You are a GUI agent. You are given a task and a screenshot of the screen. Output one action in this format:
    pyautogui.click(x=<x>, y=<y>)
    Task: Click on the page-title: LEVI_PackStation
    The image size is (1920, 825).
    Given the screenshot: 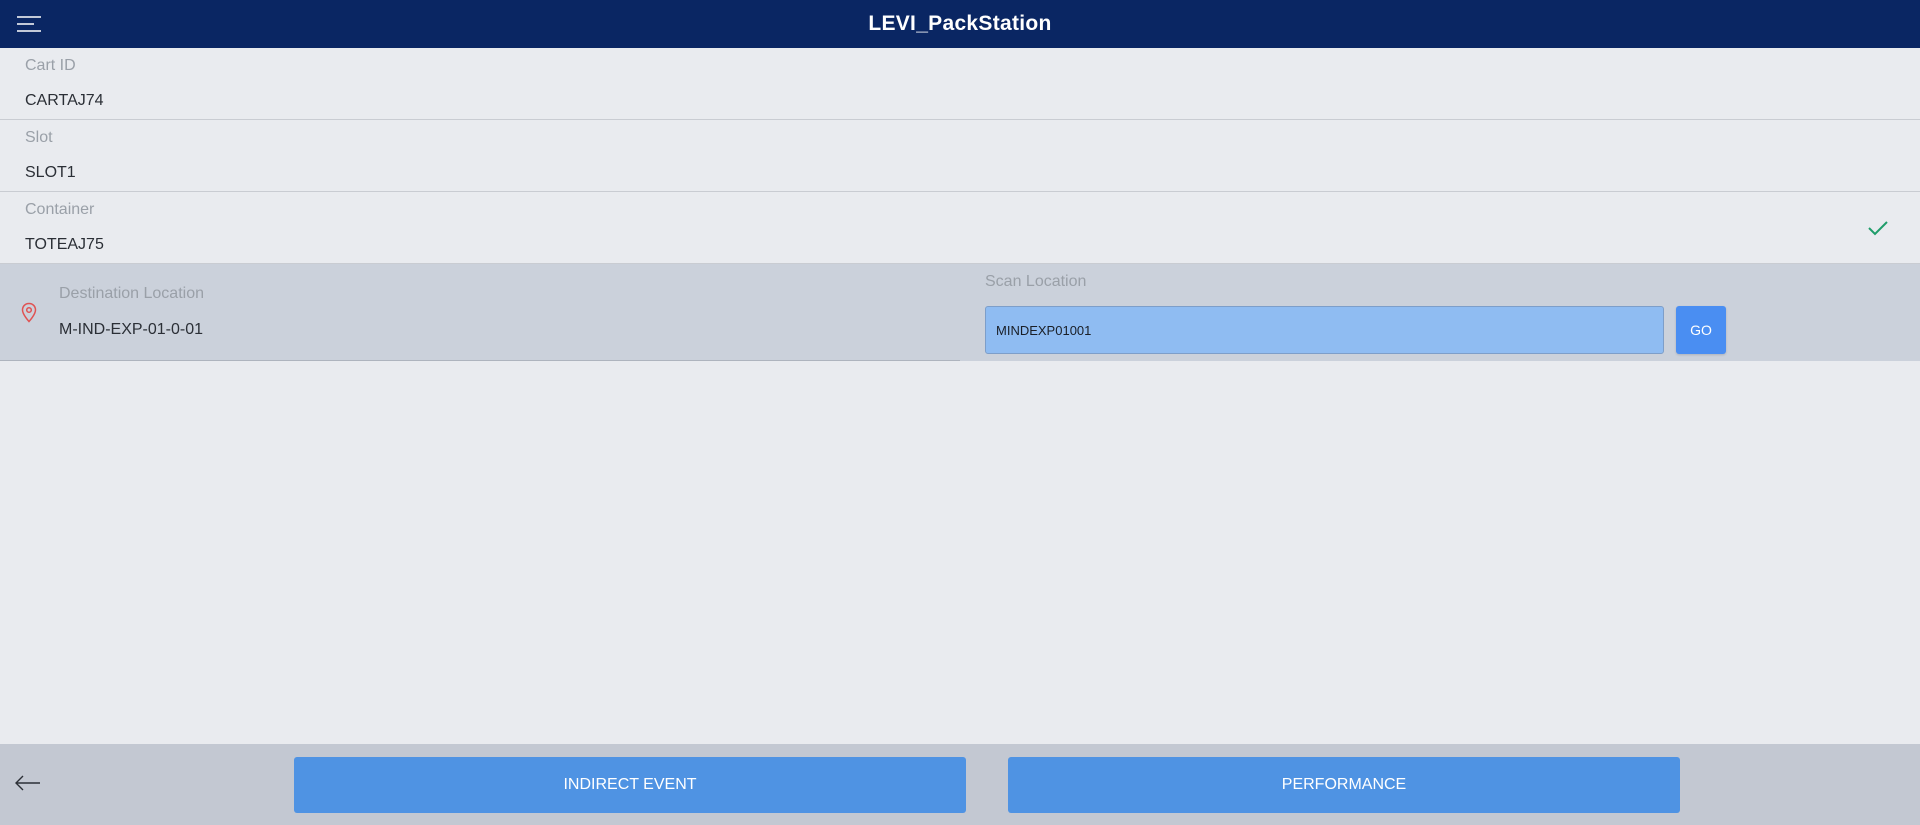 What is the action you would take?
    pyautogui.click(x=960, y=23)
    